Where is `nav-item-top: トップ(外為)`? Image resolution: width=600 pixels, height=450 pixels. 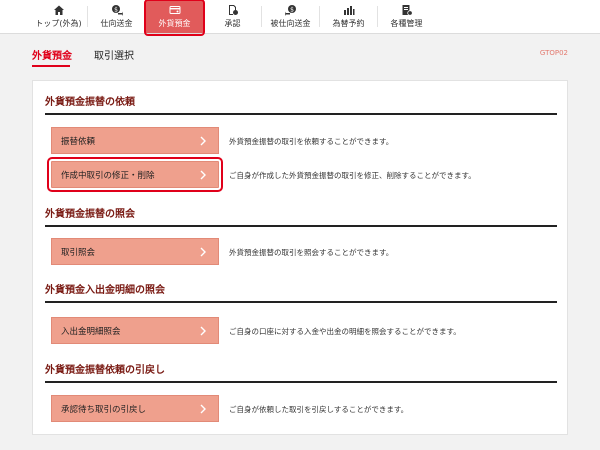 nav-item-top: トップ(外為) is located at coordinates (58, 16).